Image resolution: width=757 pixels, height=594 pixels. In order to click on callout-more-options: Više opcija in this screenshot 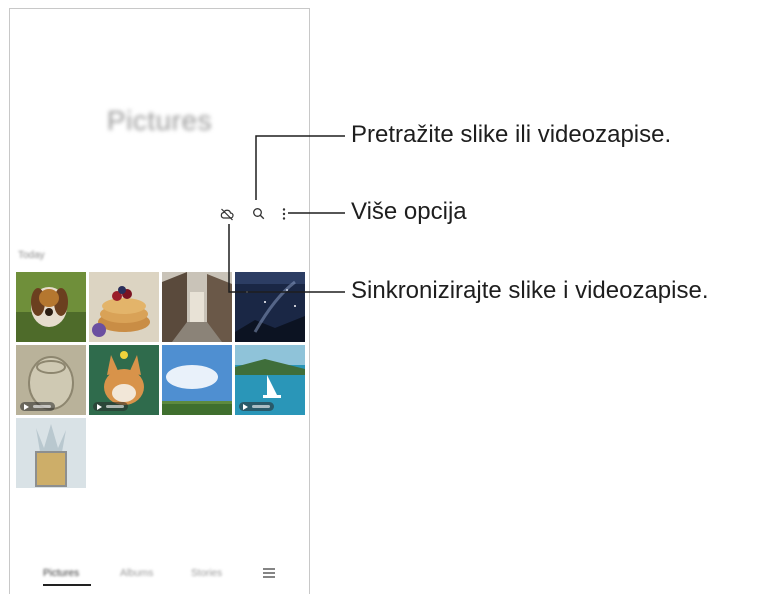, I will do `click(409, 211)`.